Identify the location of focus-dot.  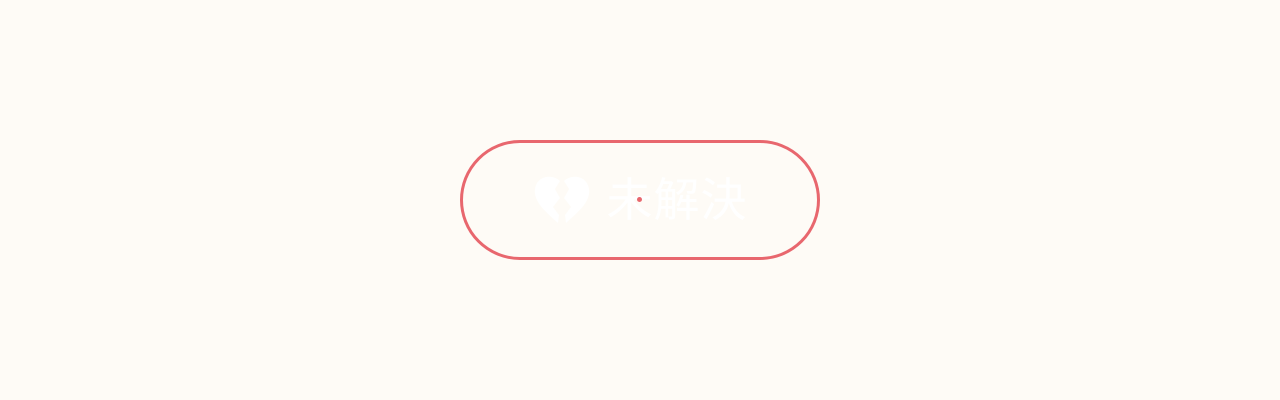
(639, 199).